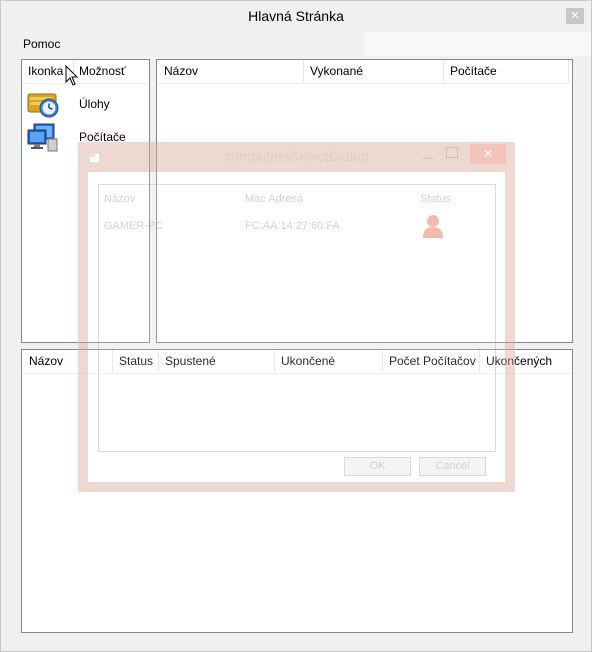  What do you see at coordinates (119, 199) in the screenshot?
I see `dialog-header-nazov: Názov` at bounding box center [119, 199].